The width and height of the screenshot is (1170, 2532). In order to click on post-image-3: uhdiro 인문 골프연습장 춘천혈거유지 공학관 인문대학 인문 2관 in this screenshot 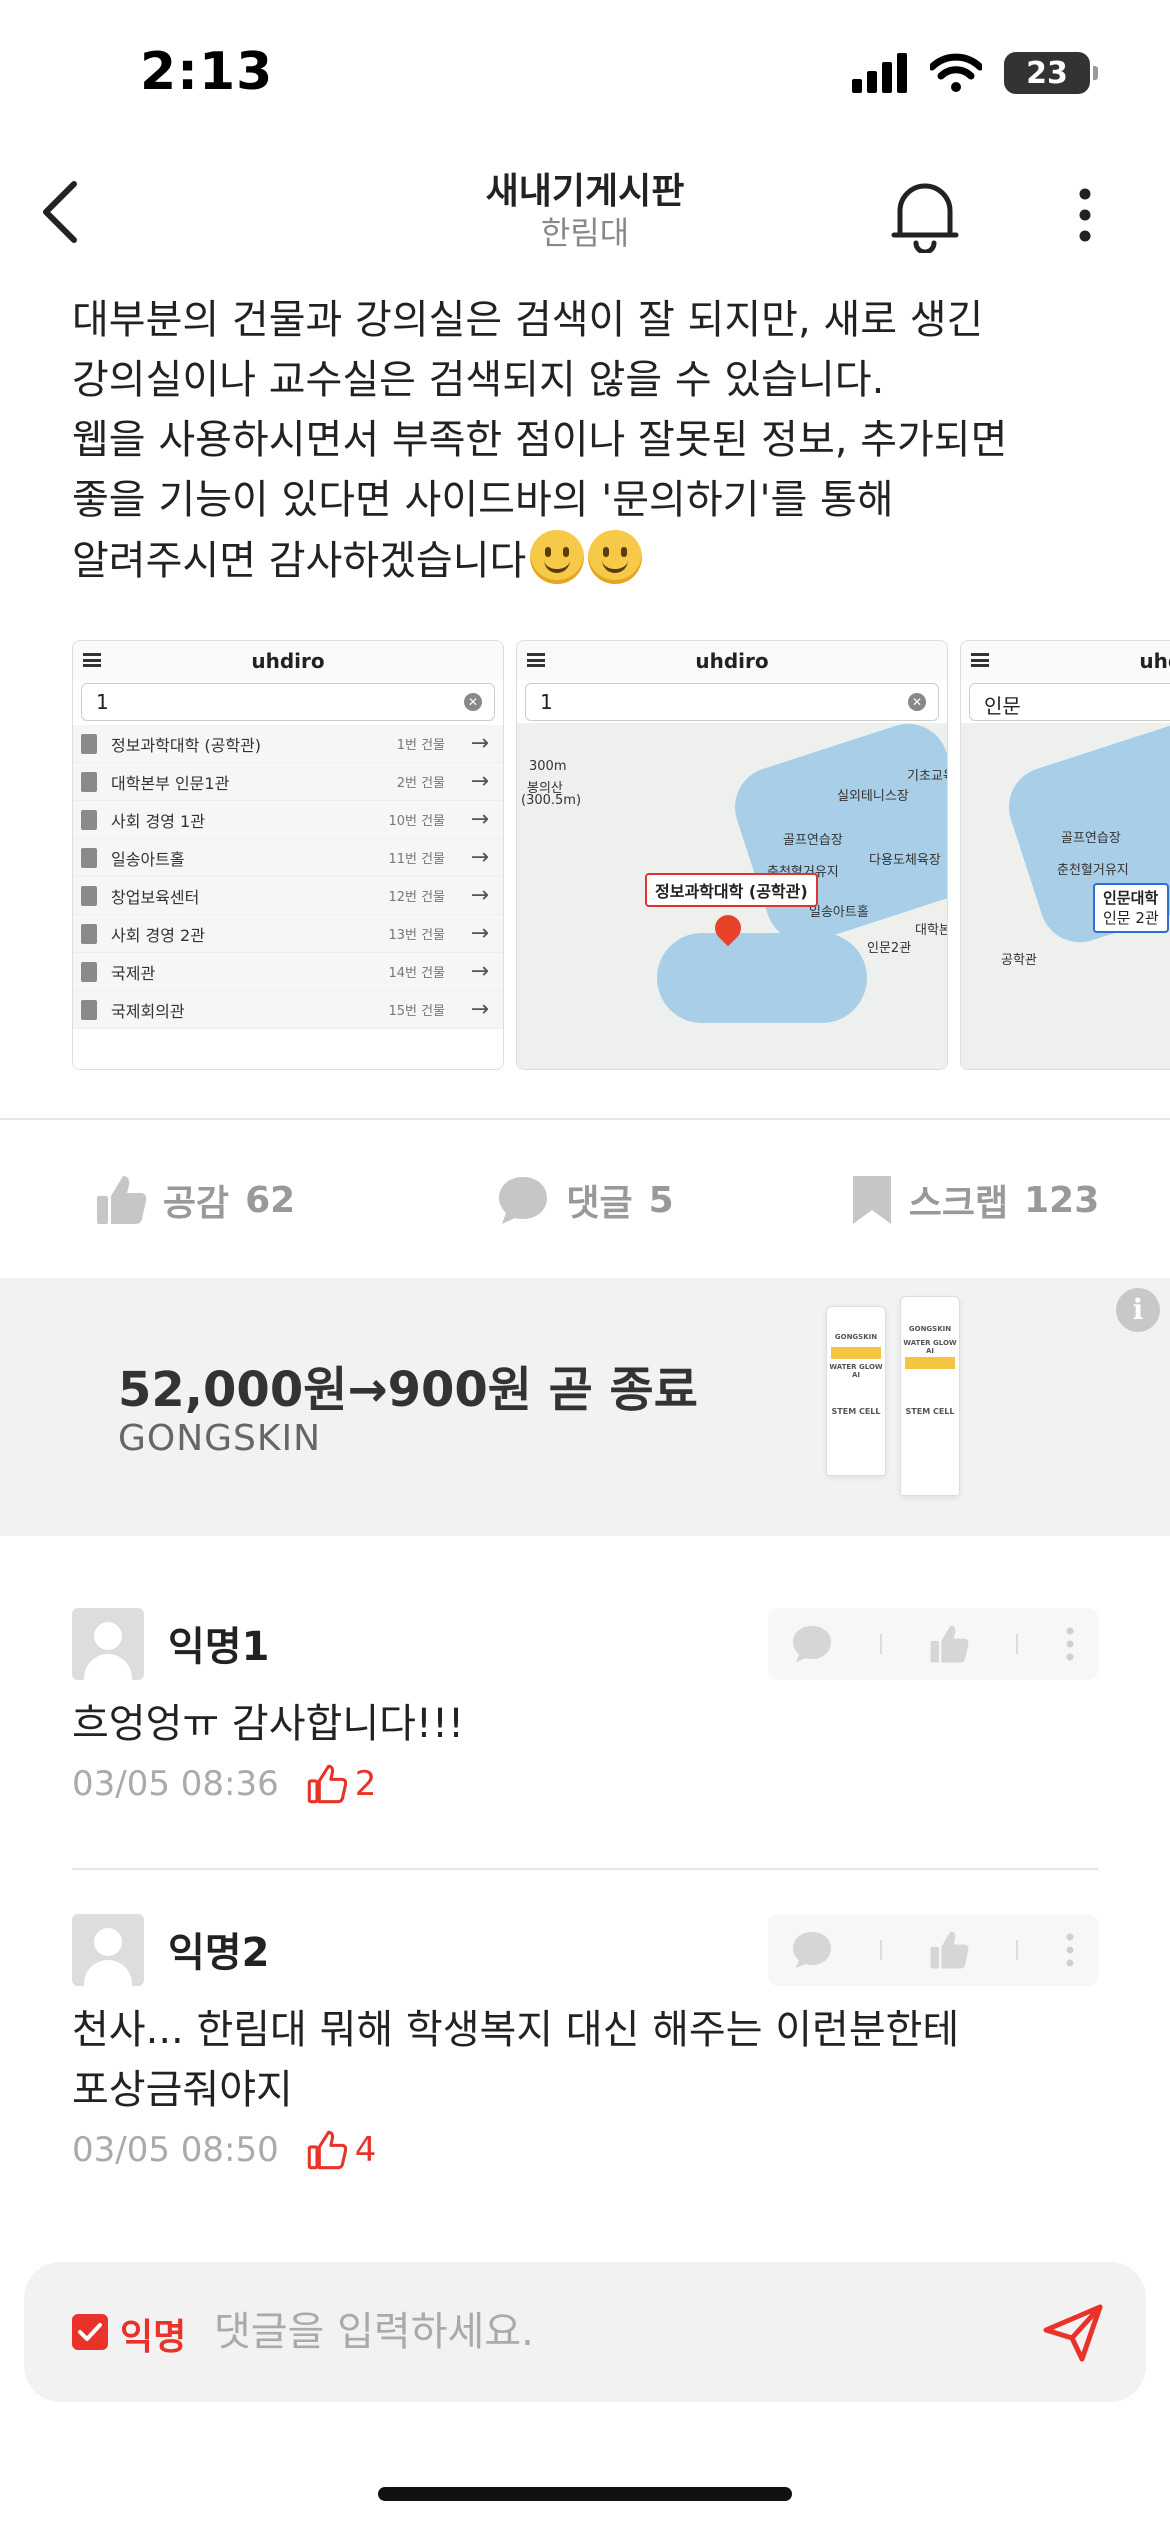, I will do `click(1065, 855)`.